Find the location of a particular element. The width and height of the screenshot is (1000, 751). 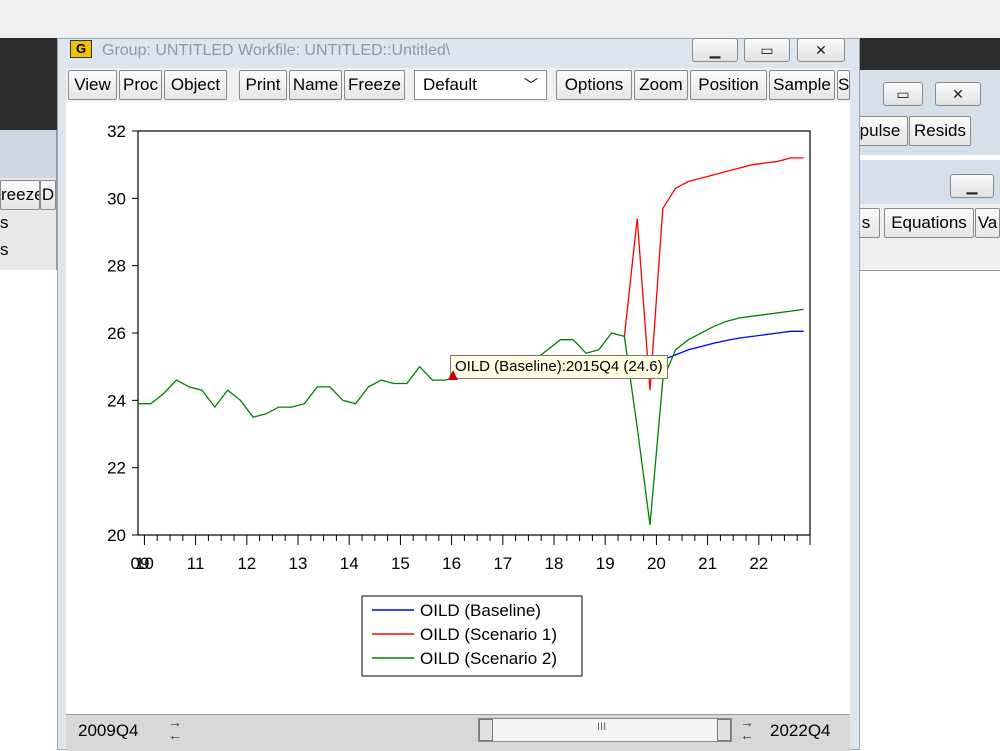

partial-toolbar-button: S is located at coordinates (843, 85).